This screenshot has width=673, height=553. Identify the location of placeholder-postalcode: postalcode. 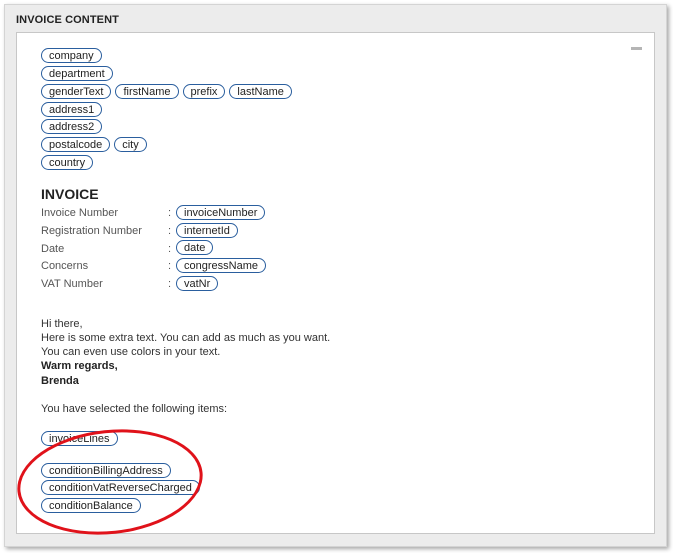
(76, 144).